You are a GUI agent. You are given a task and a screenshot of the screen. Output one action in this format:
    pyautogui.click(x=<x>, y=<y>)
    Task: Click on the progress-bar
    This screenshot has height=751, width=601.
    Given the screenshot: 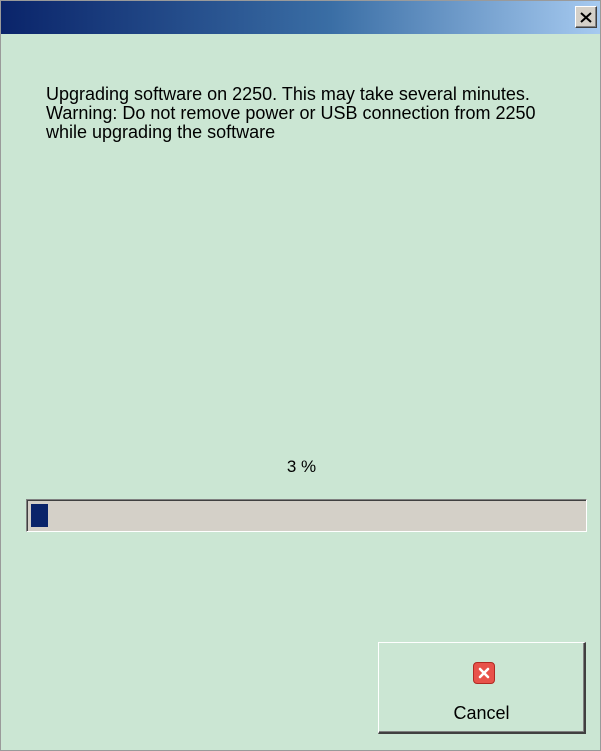 What is the action you would take?
    pyautogui.click(x=306, y=515)
    